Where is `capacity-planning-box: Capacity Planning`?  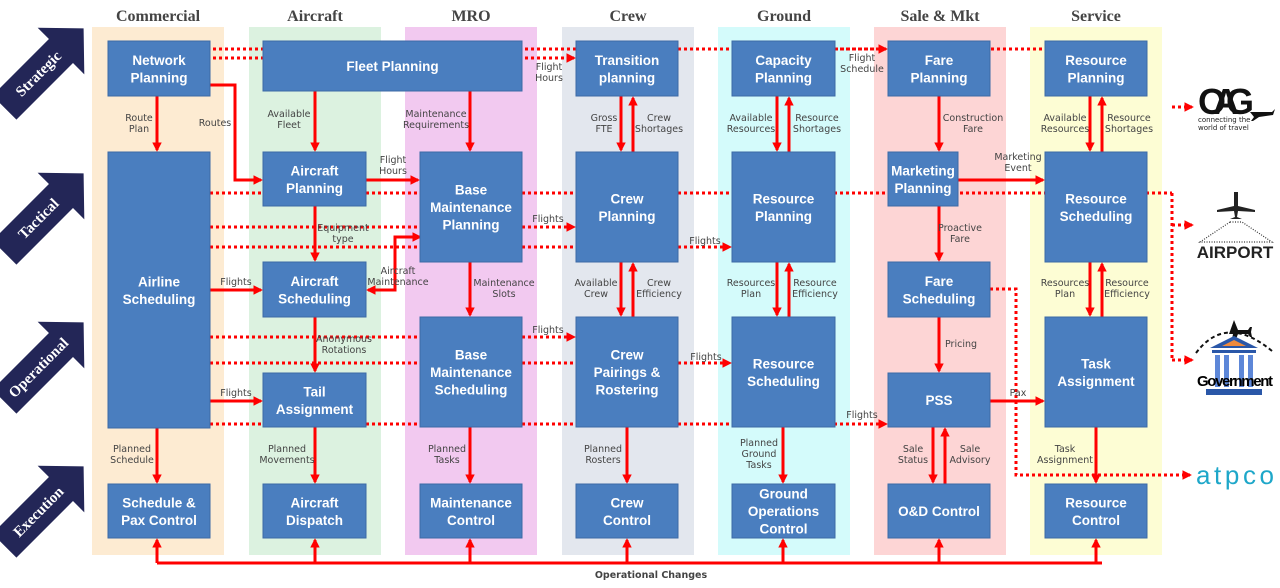 capacity-planning-box: Capacity Planning is located at coordinates (783, 68).